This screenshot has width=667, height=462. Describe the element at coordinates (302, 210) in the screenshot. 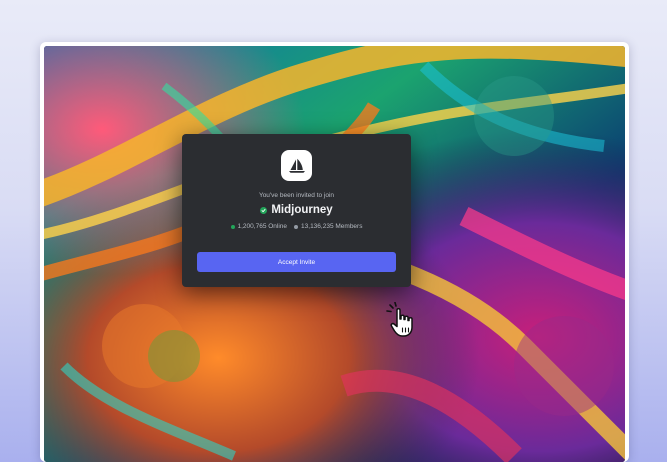

I see `server-name: Midjourney` at that location.